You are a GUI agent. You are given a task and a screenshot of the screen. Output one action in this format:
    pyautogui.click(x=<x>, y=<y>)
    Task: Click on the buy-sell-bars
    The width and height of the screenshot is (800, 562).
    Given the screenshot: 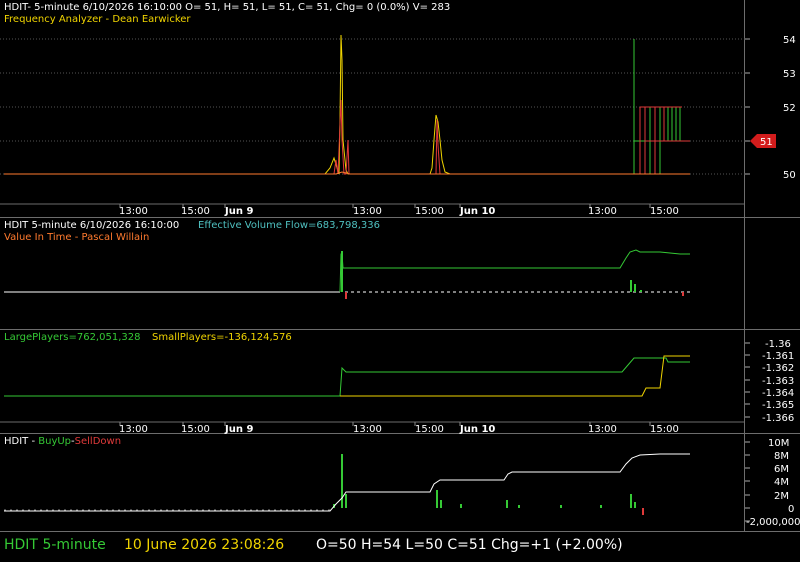 What is the action you would take?
    pyautogui.click(x=488, y=484)
    